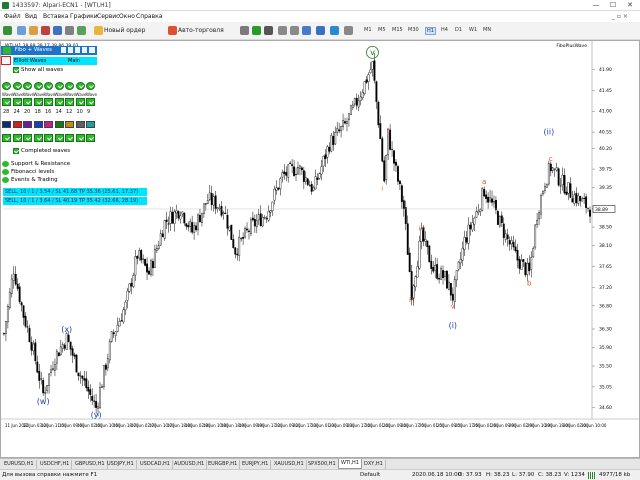  Describe the element at coordinates (282, 30) in the screenshot. I see `zoom-in-icon` at that location.